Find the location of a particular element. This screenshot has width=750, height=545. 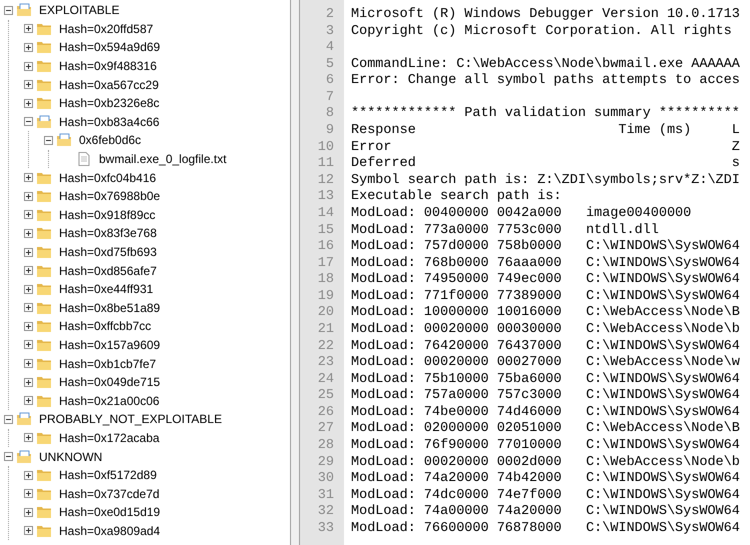

folder-name: Hash=0xd856afe7 is located at coordinates (108, 271).